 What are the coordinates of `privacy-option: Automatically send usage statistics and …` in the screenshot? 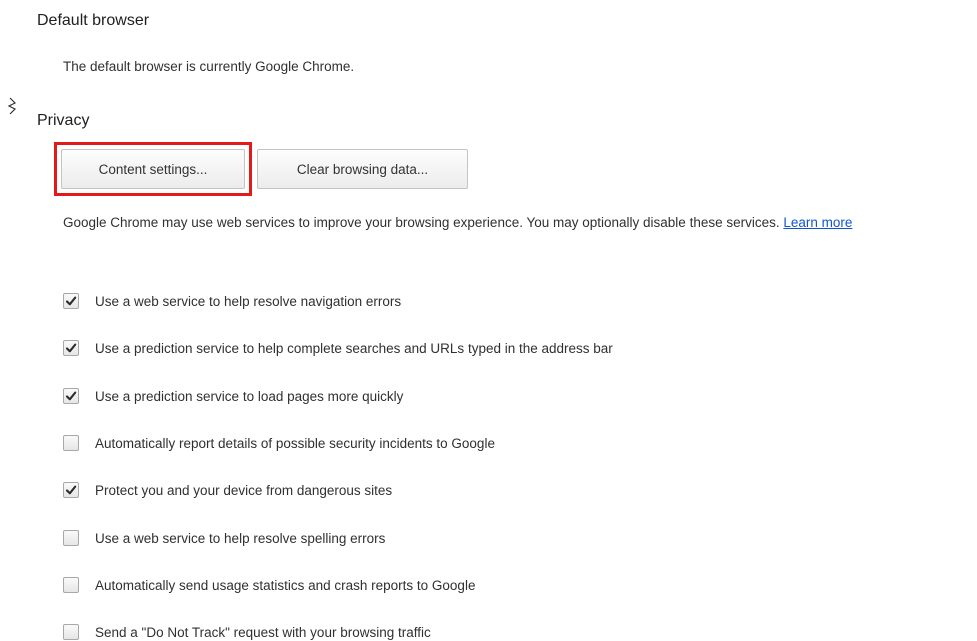 It's located at (269, 585).